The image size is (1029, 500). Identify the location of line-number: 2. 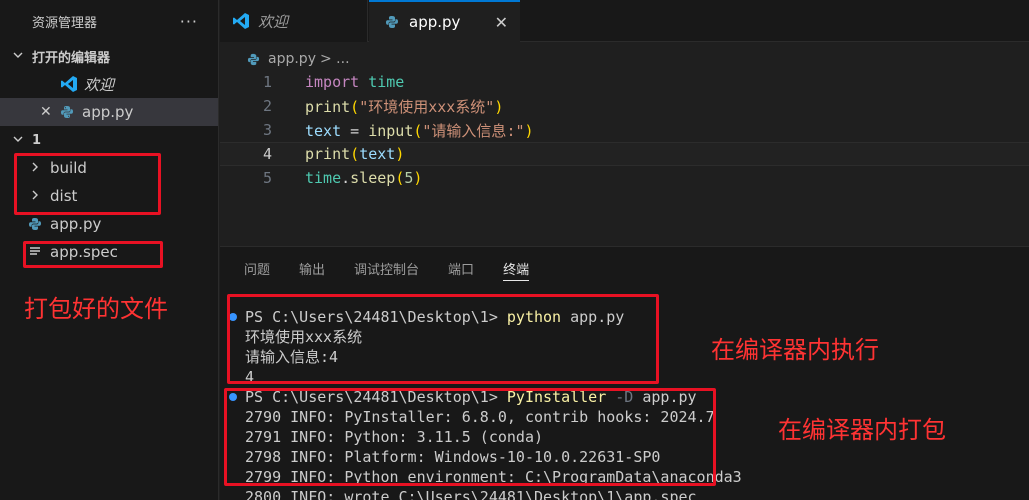
(267, 106).